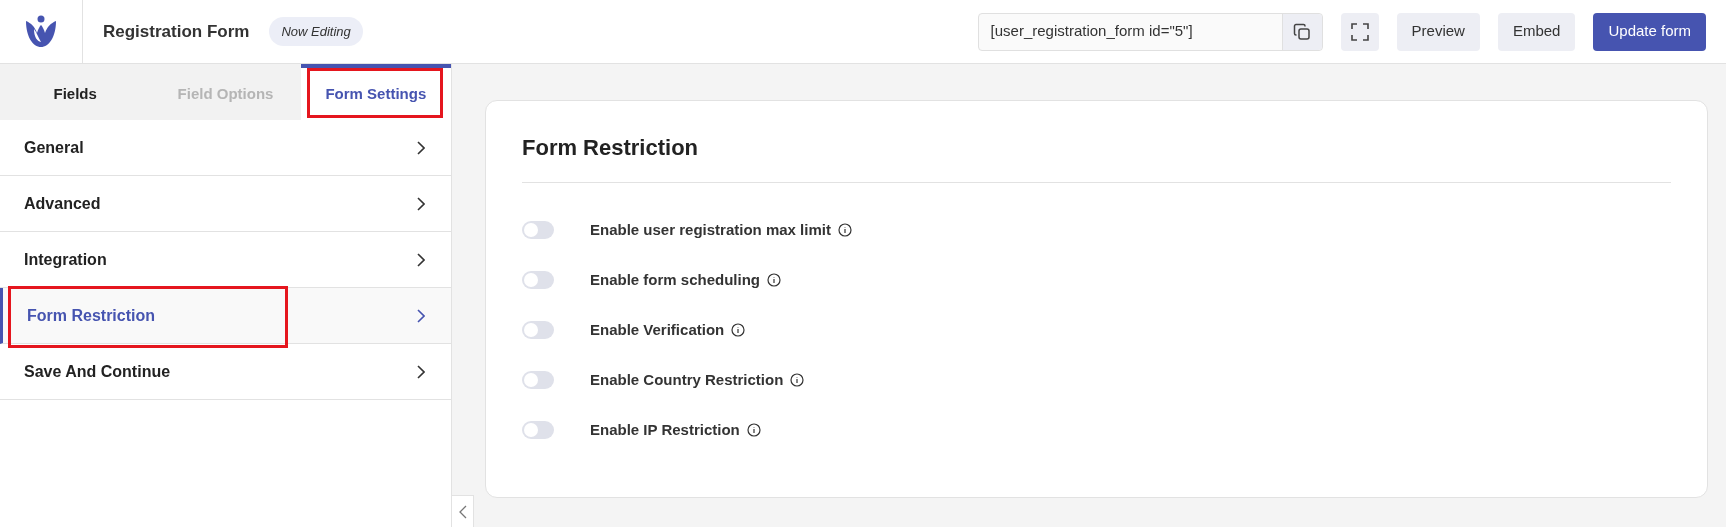  What do you see at coordinates (1150, 31) in the screenshot?
I see `shortcode-field: [user_registration_form id="5"]` at bounding box center [1150, 31].